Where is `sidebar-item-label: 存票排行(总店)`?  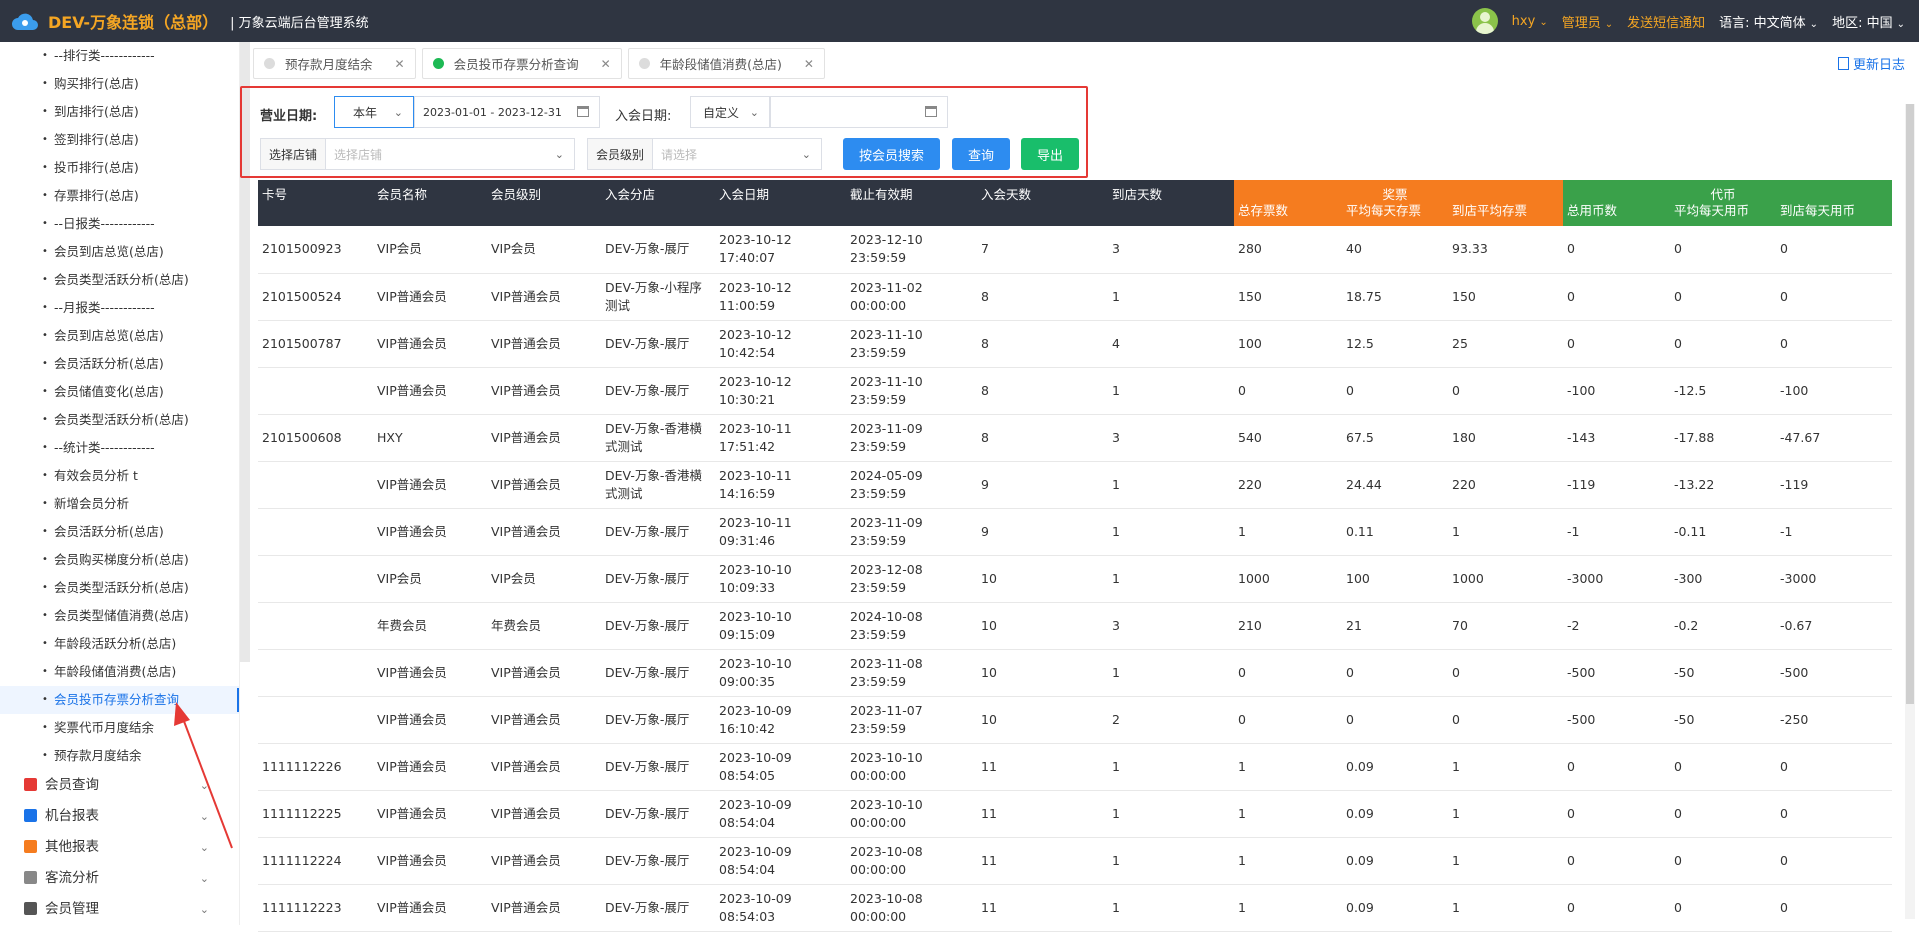
sidebar-item-label: 存票排行(总店) is located at coordinates (96, 195).